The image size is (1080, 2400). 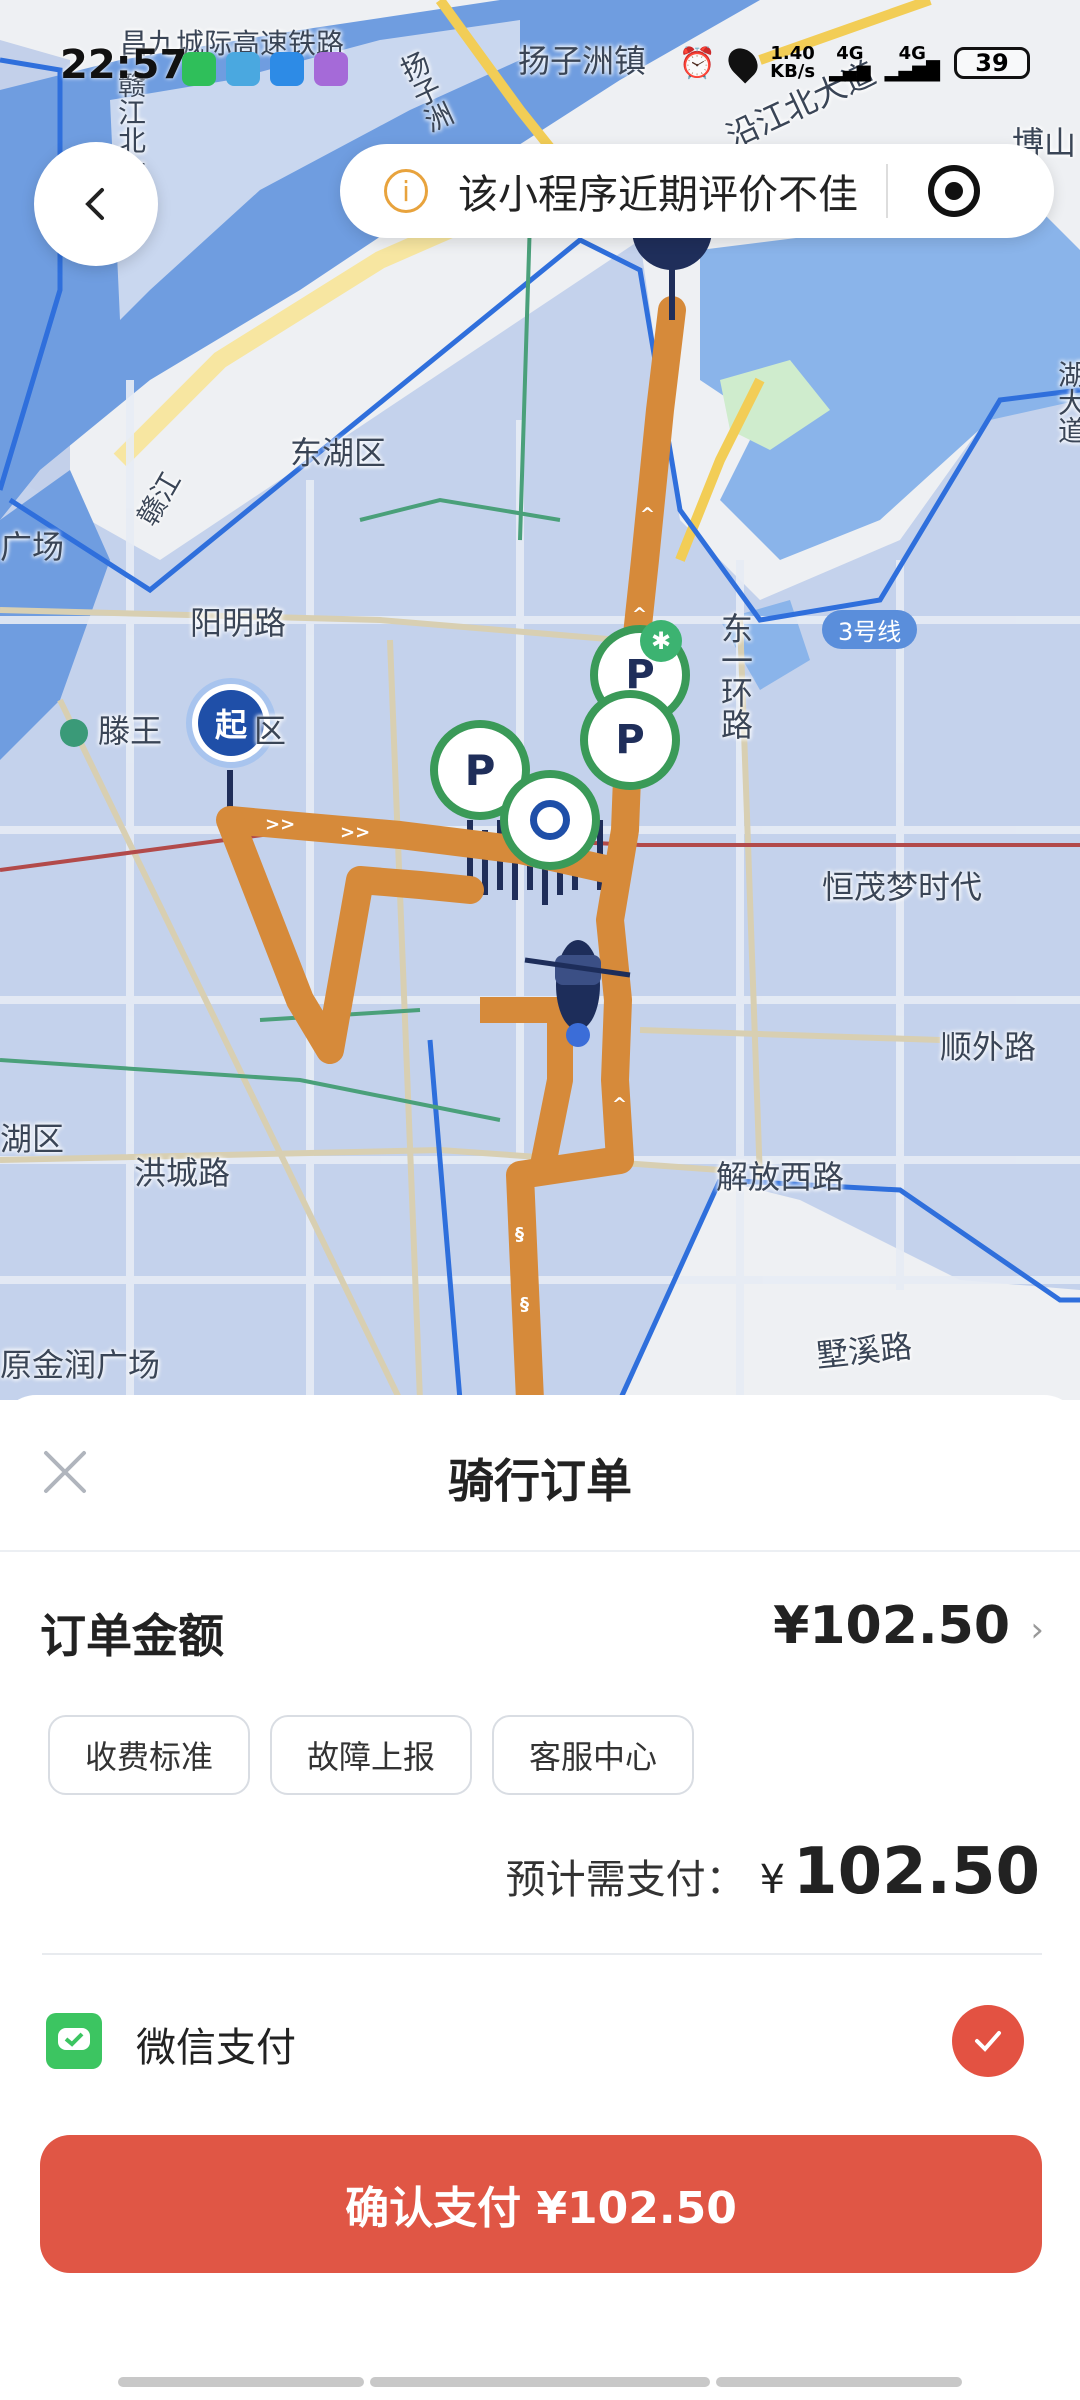 I want to click on chevron-left-icon, so click(x=94, y=204).